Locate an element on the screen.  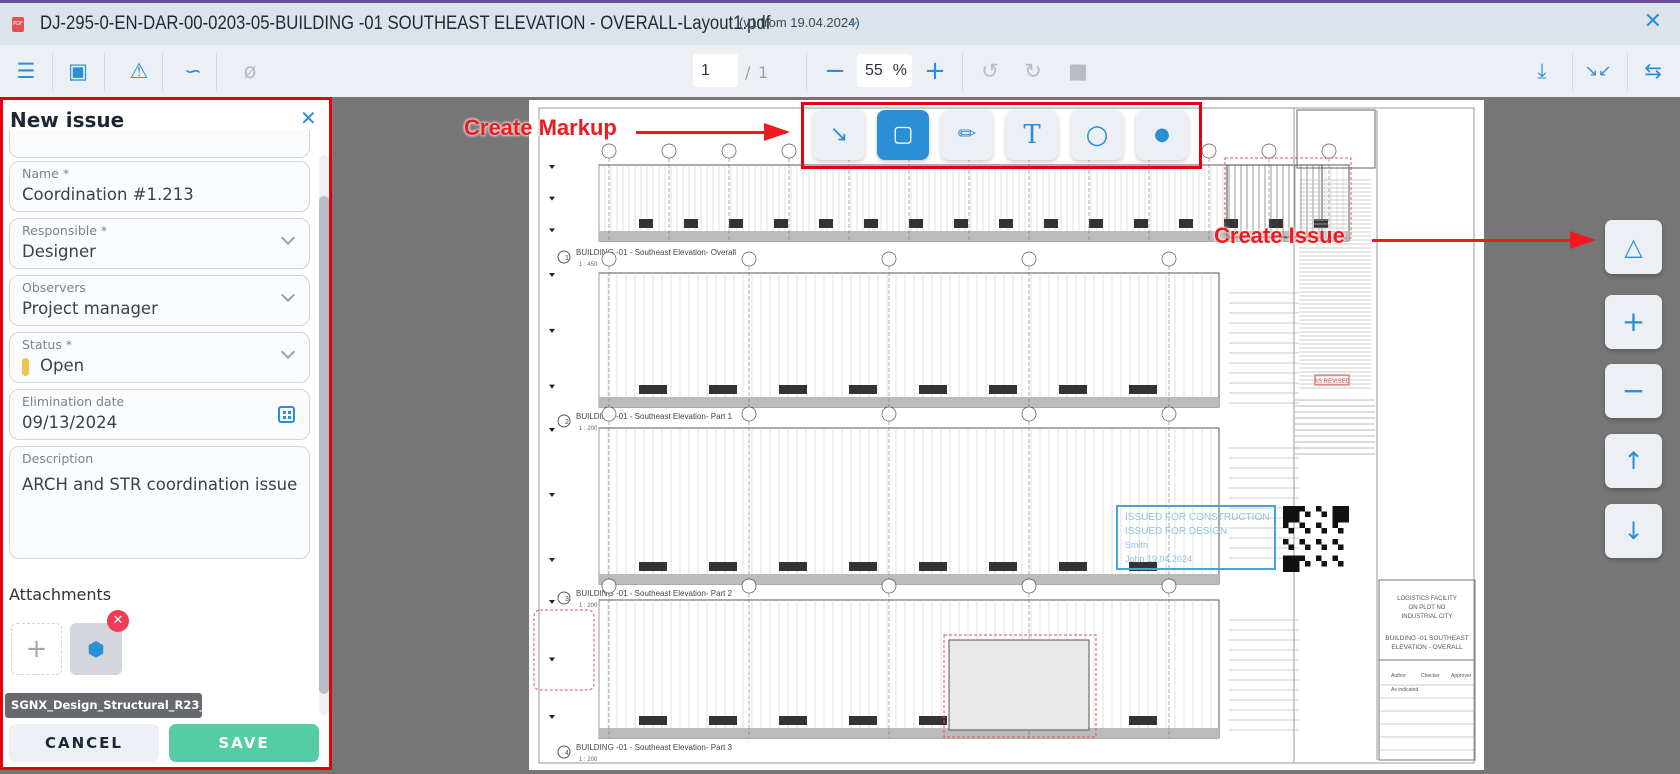
remove-attachment-icon: ✕ is located at coordinates (118, 621).